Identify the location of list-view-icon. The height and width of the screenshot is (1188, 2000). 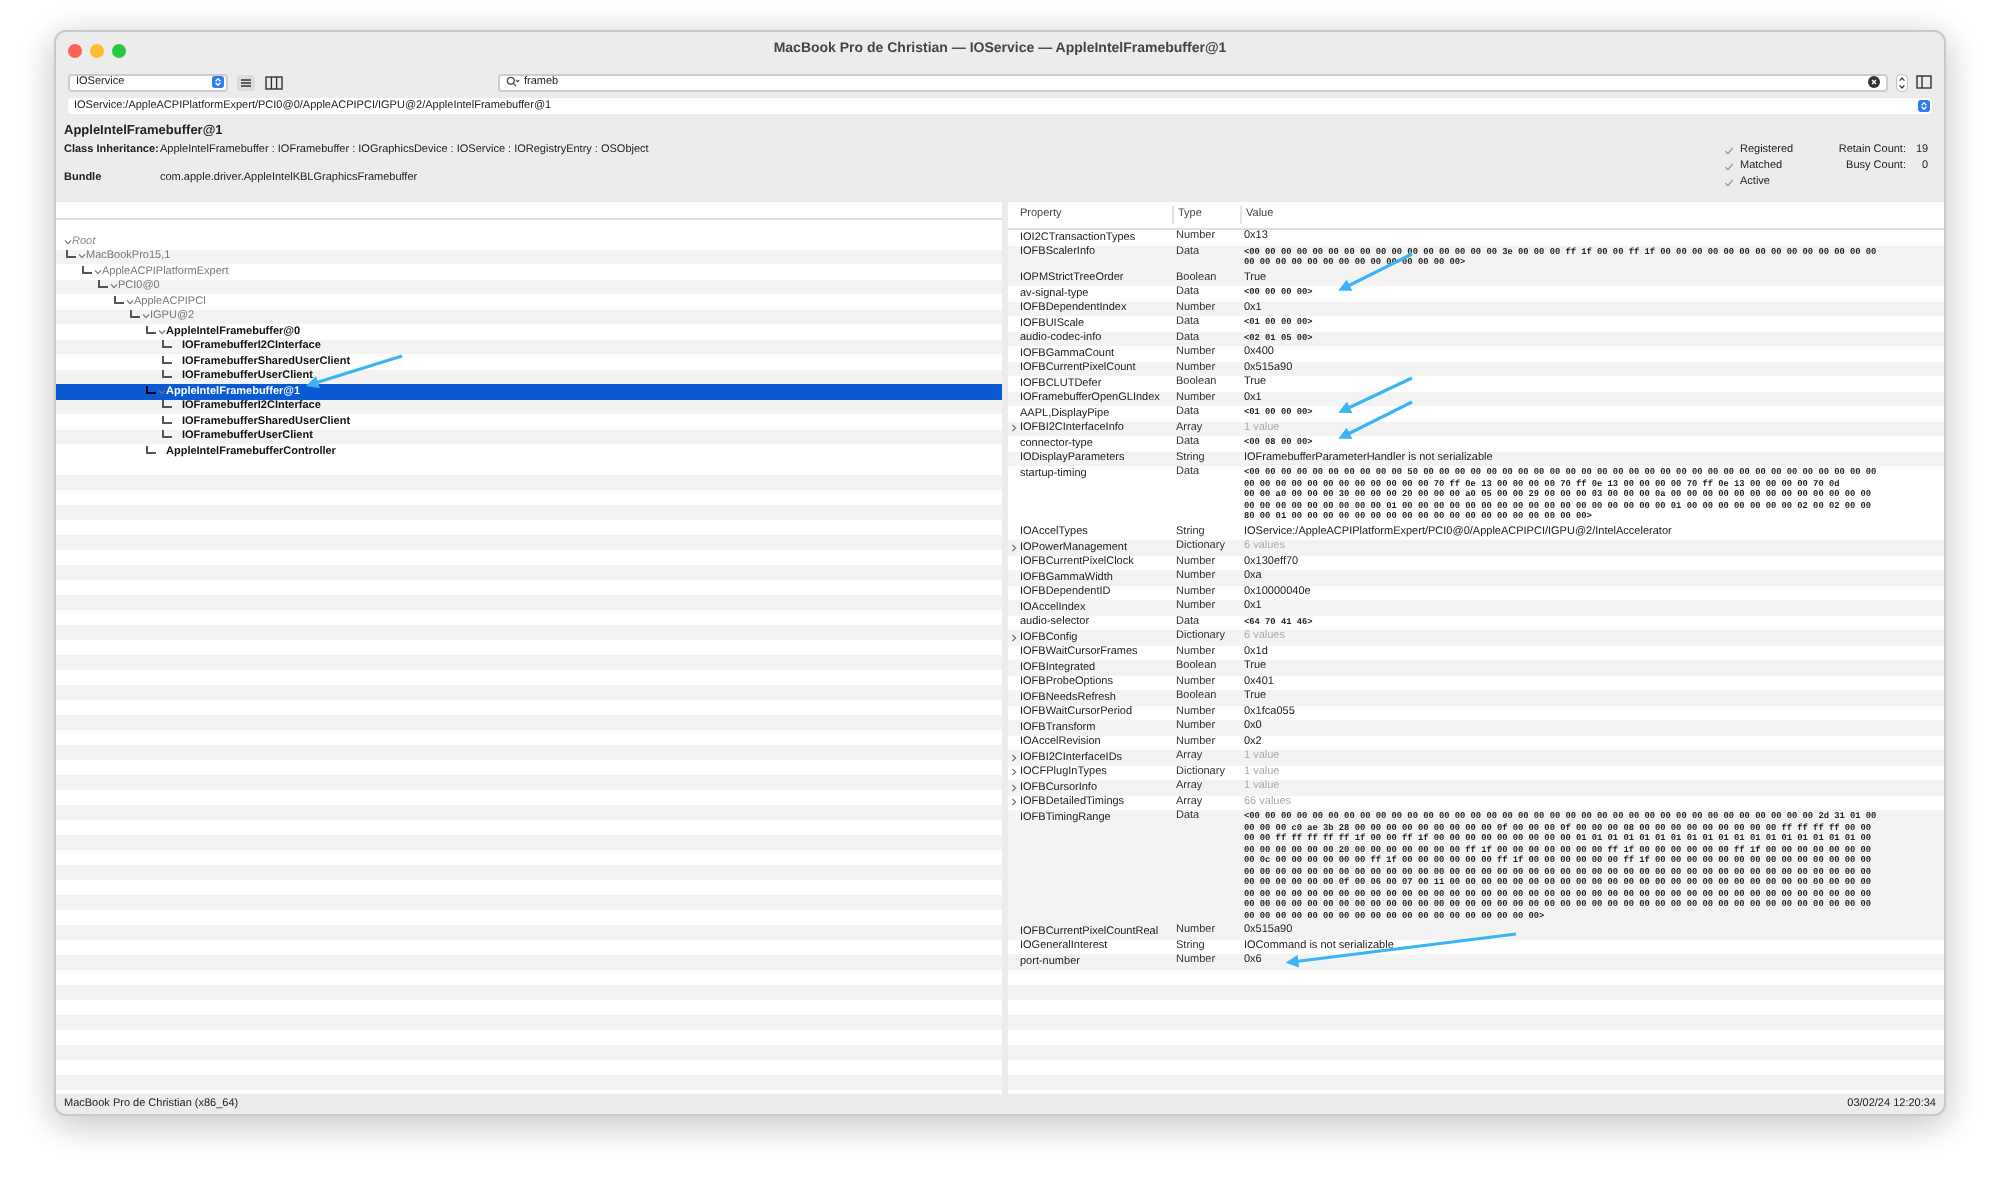
(246, 82).